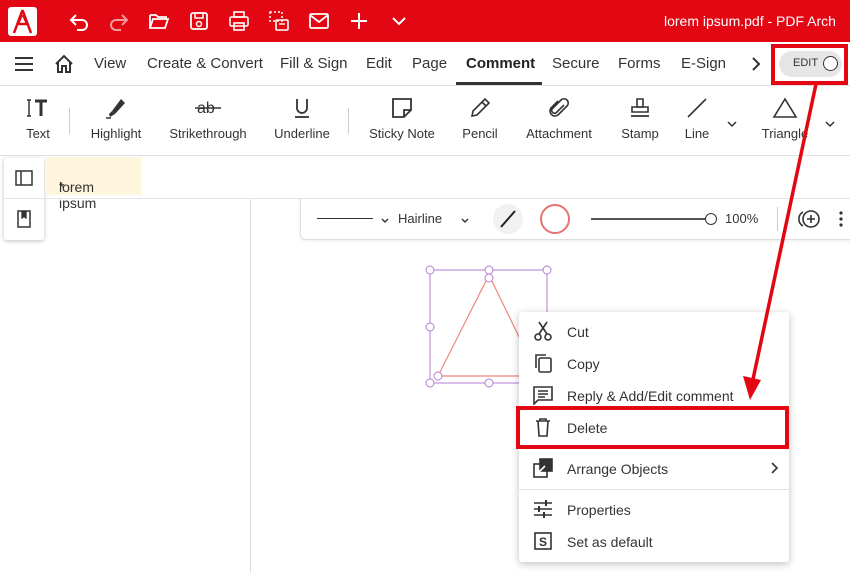  What do you see at coordinates (239, 21) in the screenshot?
I see `print-icon` at bounding box center [239, 21].